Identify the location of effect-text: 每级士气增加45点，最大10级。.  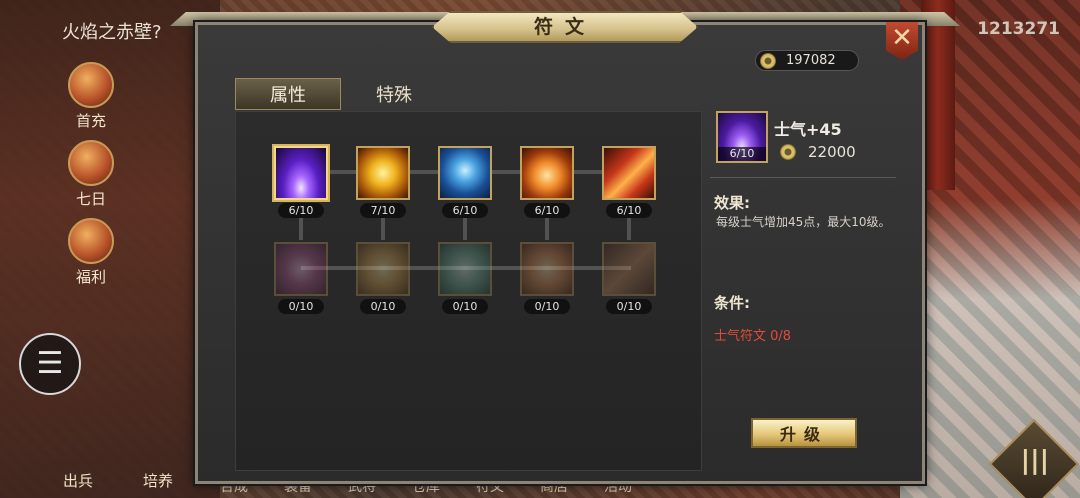
(803, 222).